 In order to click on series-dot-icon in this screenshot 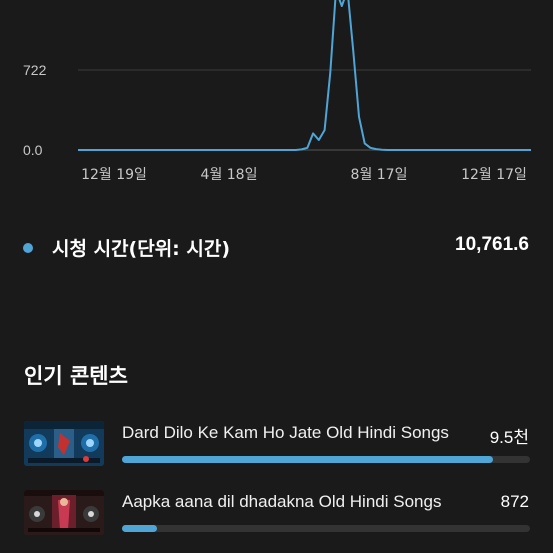, I will do `click(28, 248)`.